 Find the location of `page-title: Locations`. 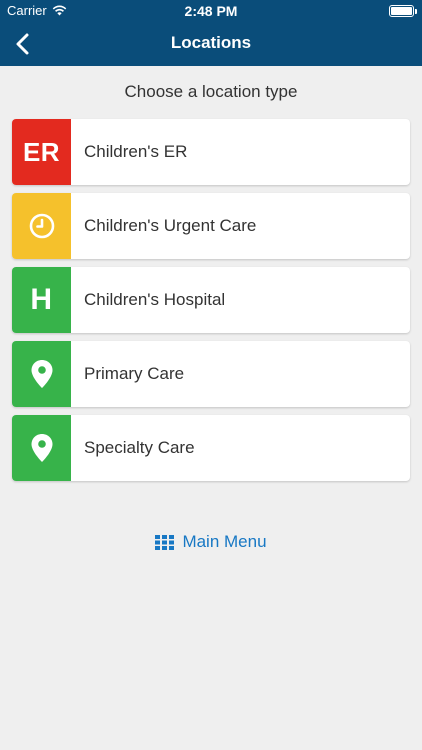

page-title: Locations is located at coordinates (211, 42).